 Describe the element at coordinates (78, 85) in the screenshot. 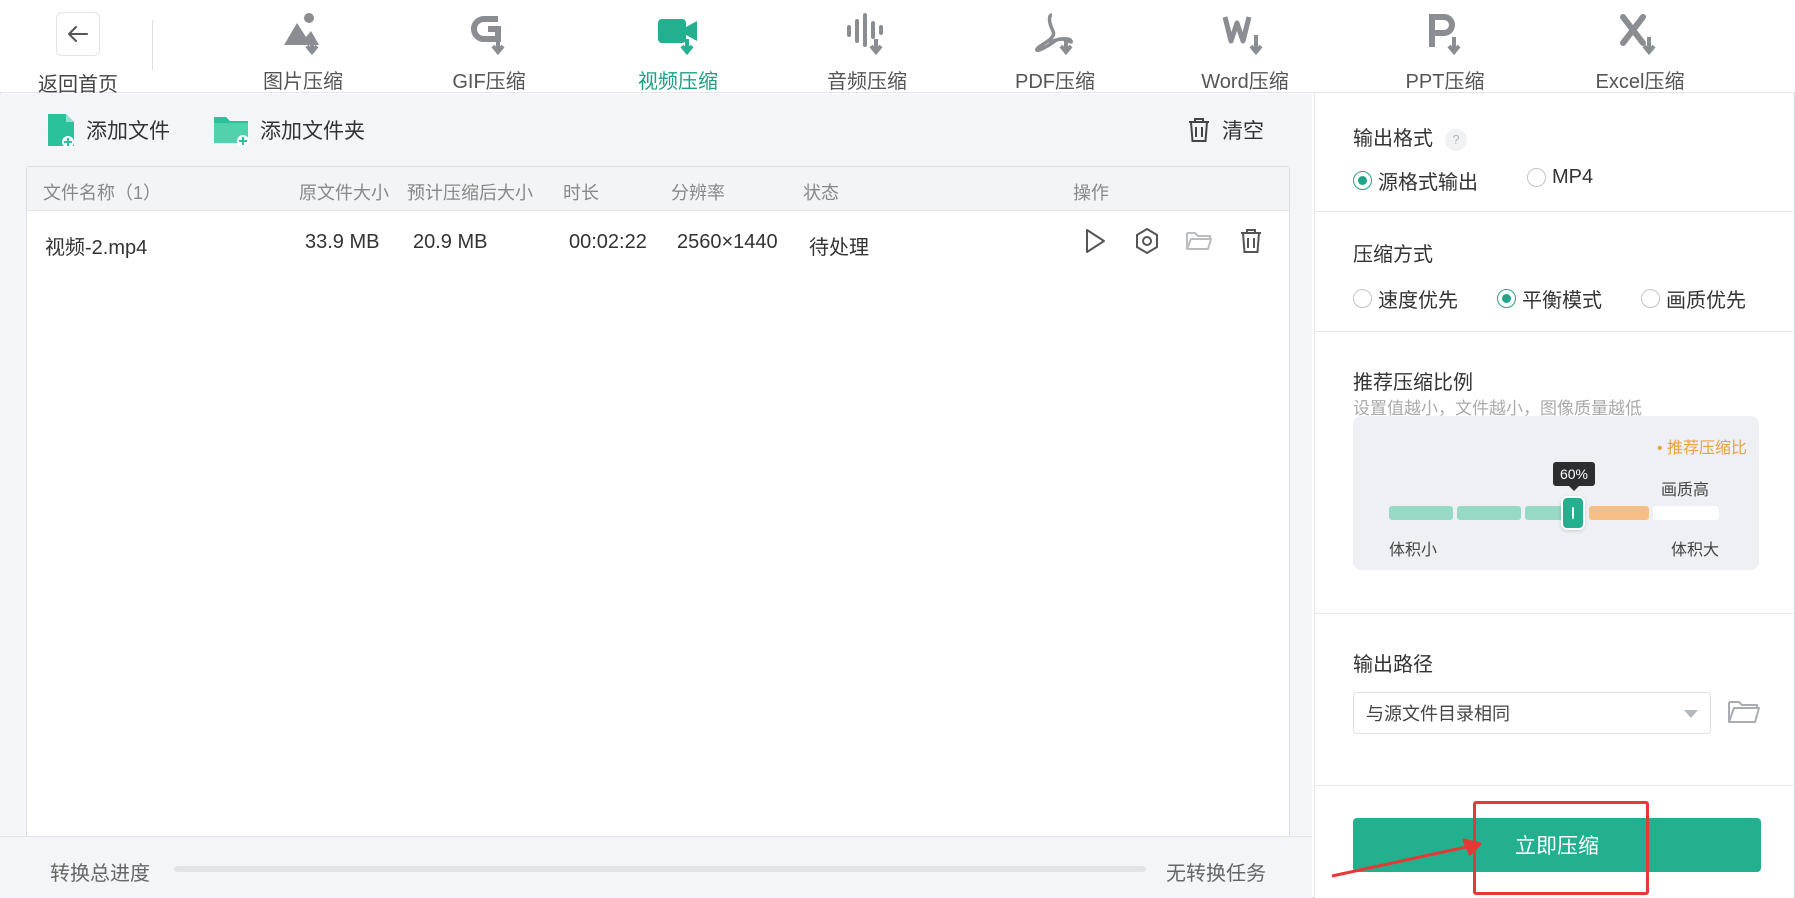

I see `back-home-label: 返回首页` at that location.